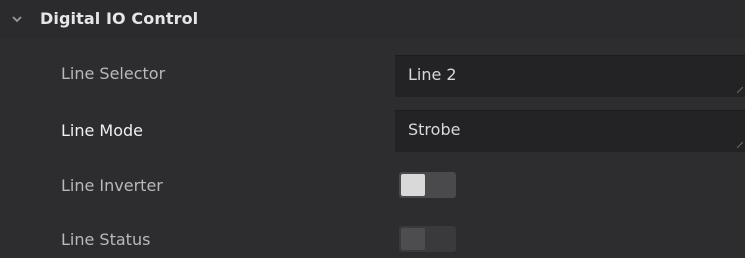 The image size is (745, 258). I want to click on line-mode-dropdown: Strobe, so click(570, 131).